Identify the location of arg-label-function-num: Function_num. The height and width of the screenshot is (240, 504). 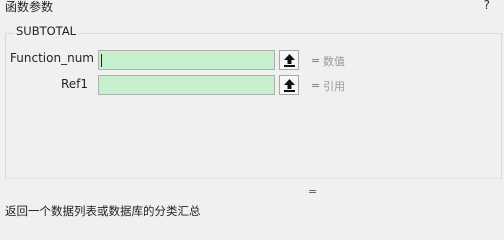
(52, 58).